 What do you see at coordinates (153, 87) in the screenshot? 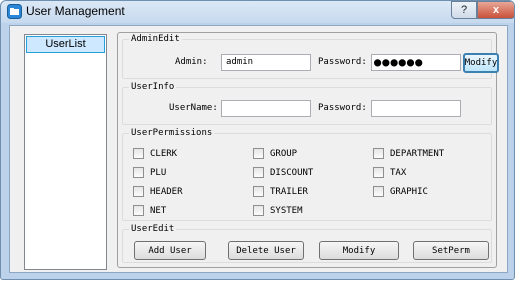
I see `user-info-legend: UserInfo` at bounding box center [153, 87].